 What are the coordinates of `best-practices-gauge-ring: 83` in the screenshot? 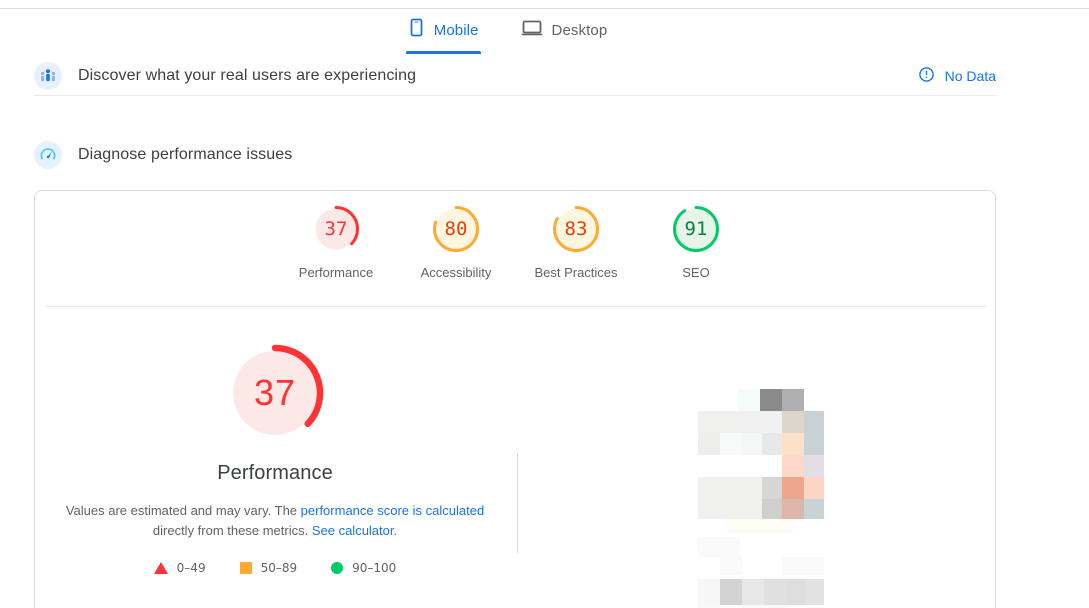 It's located at (576, 229).